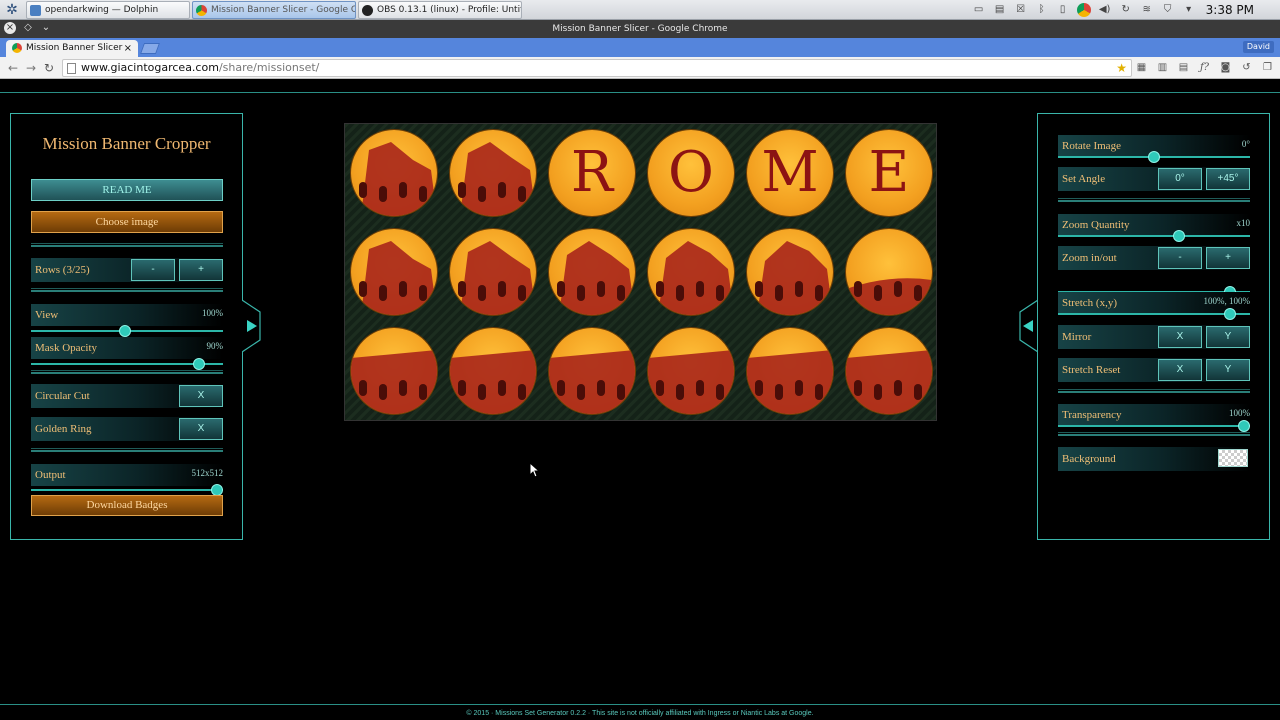  What do you see at coordinates (17, 48) in the screenshot?
I see `chrome-favicon-icon` at bounding box center [17, 48].